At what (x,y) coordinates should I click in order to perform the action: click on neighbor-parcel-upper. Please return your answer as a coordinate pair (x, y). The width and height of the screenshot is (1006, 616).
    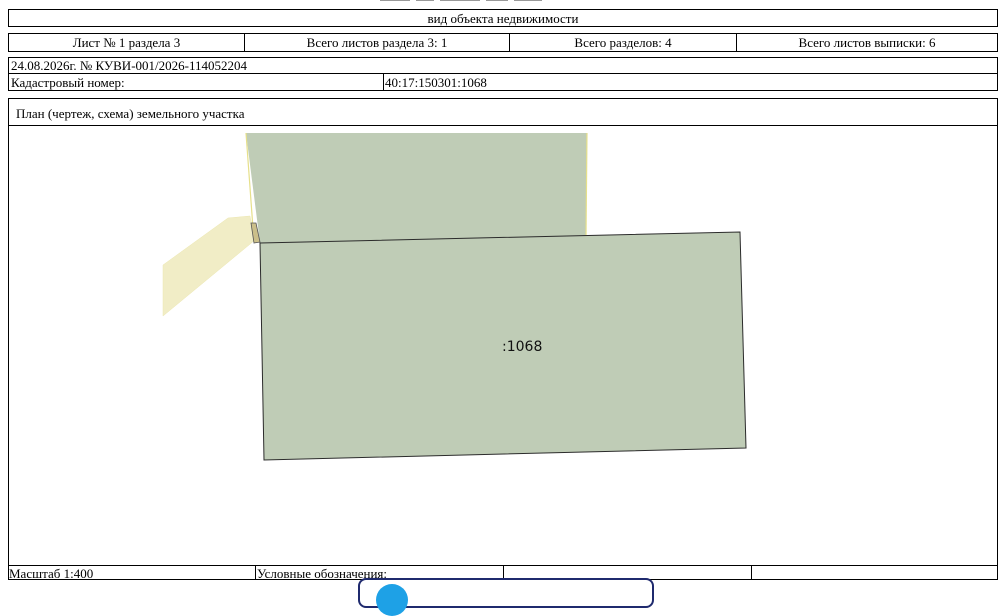
    Looking at the image, I should click on (416, 188).